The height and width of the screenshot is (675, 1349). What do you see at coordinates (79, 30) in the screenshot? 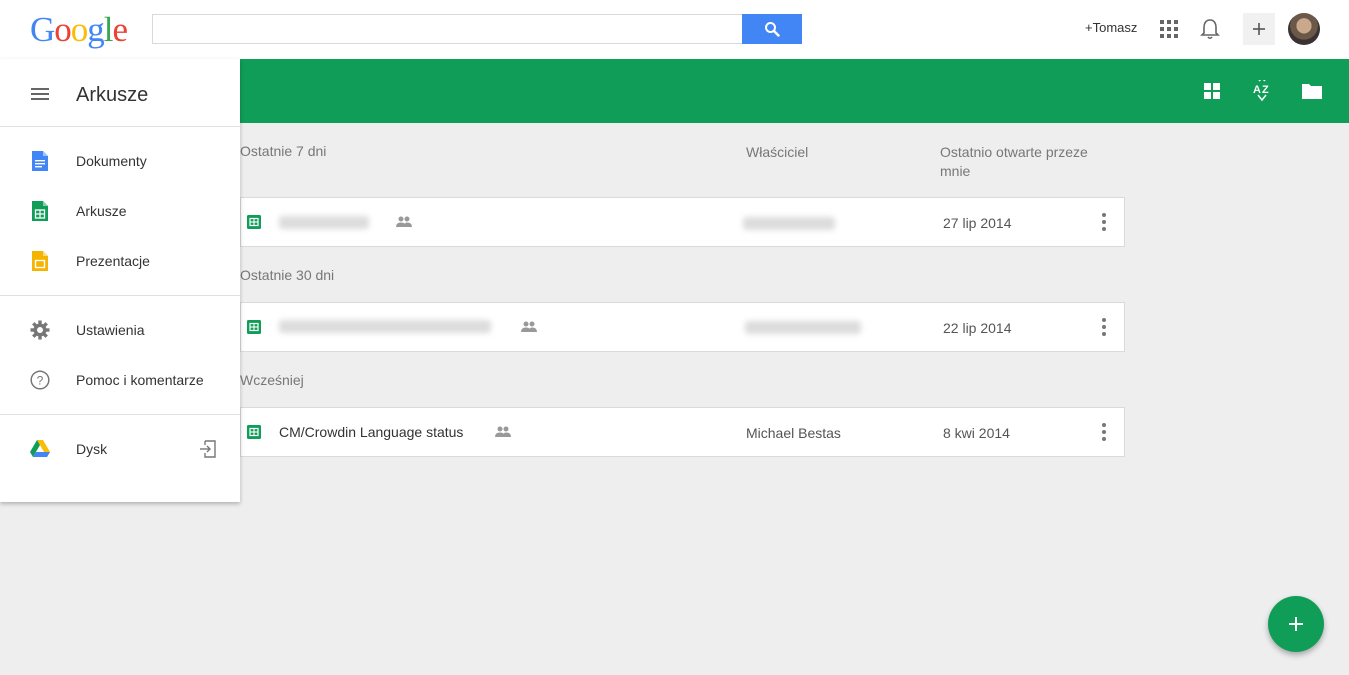
I see `google-logo: Google` at bounding box center [79, 30].